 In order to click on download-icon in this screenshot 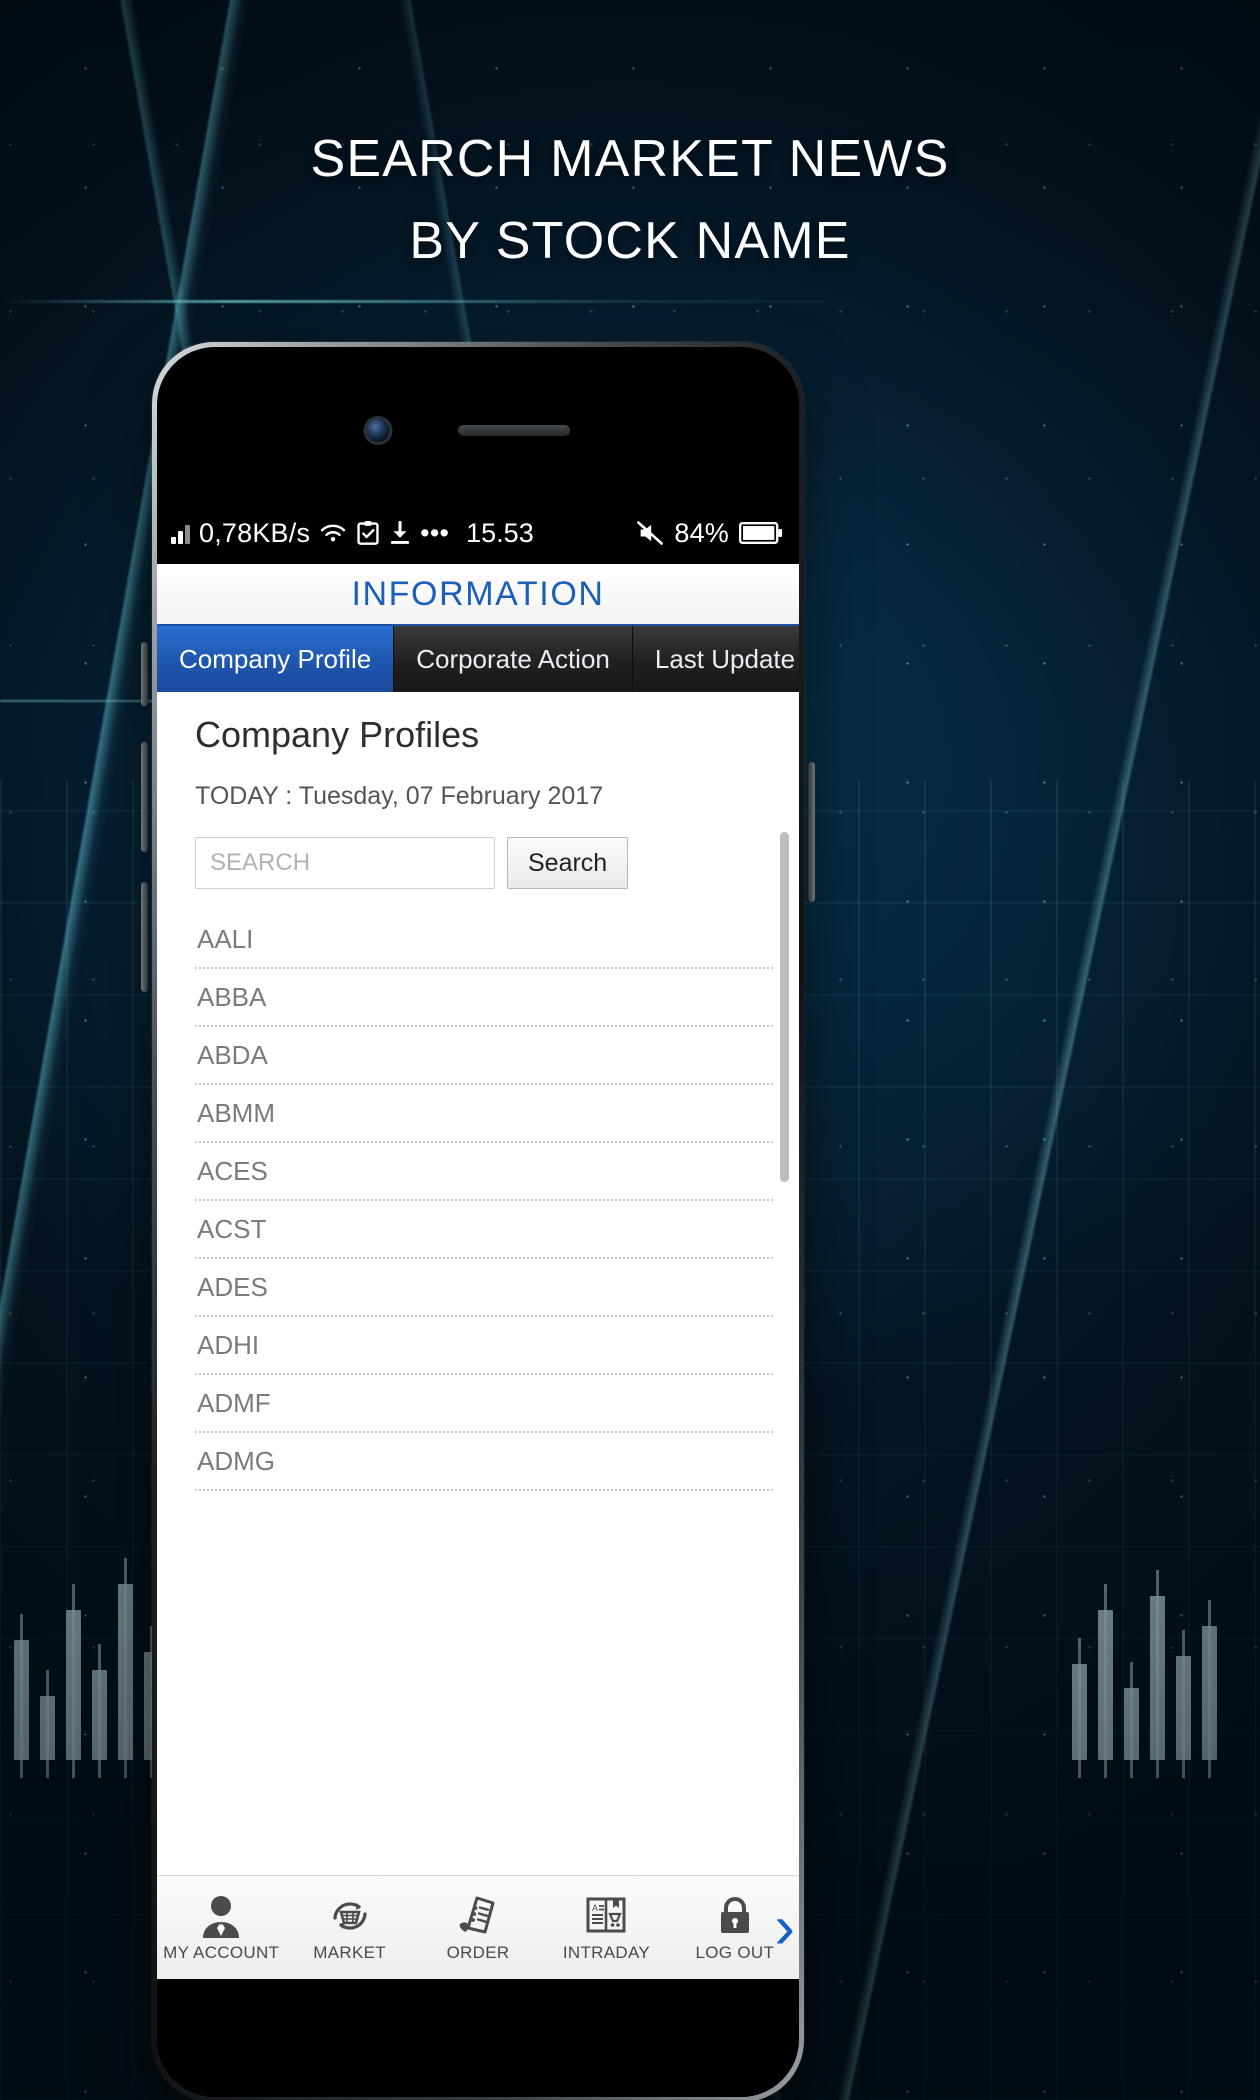, I will do `click(400, 533)`.